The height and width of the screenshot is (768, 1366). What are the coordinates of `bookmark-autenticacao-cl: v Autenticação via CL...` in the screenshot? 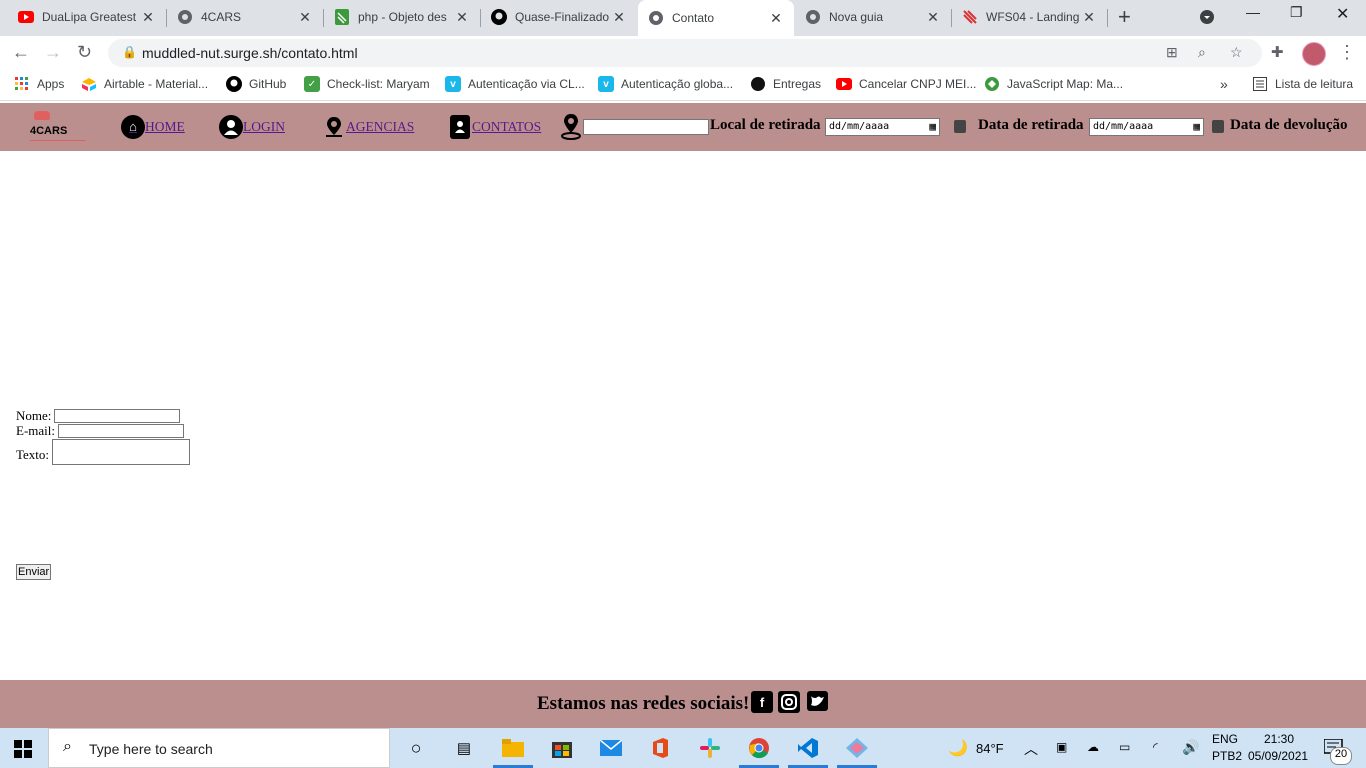 It's located at (515, 84).